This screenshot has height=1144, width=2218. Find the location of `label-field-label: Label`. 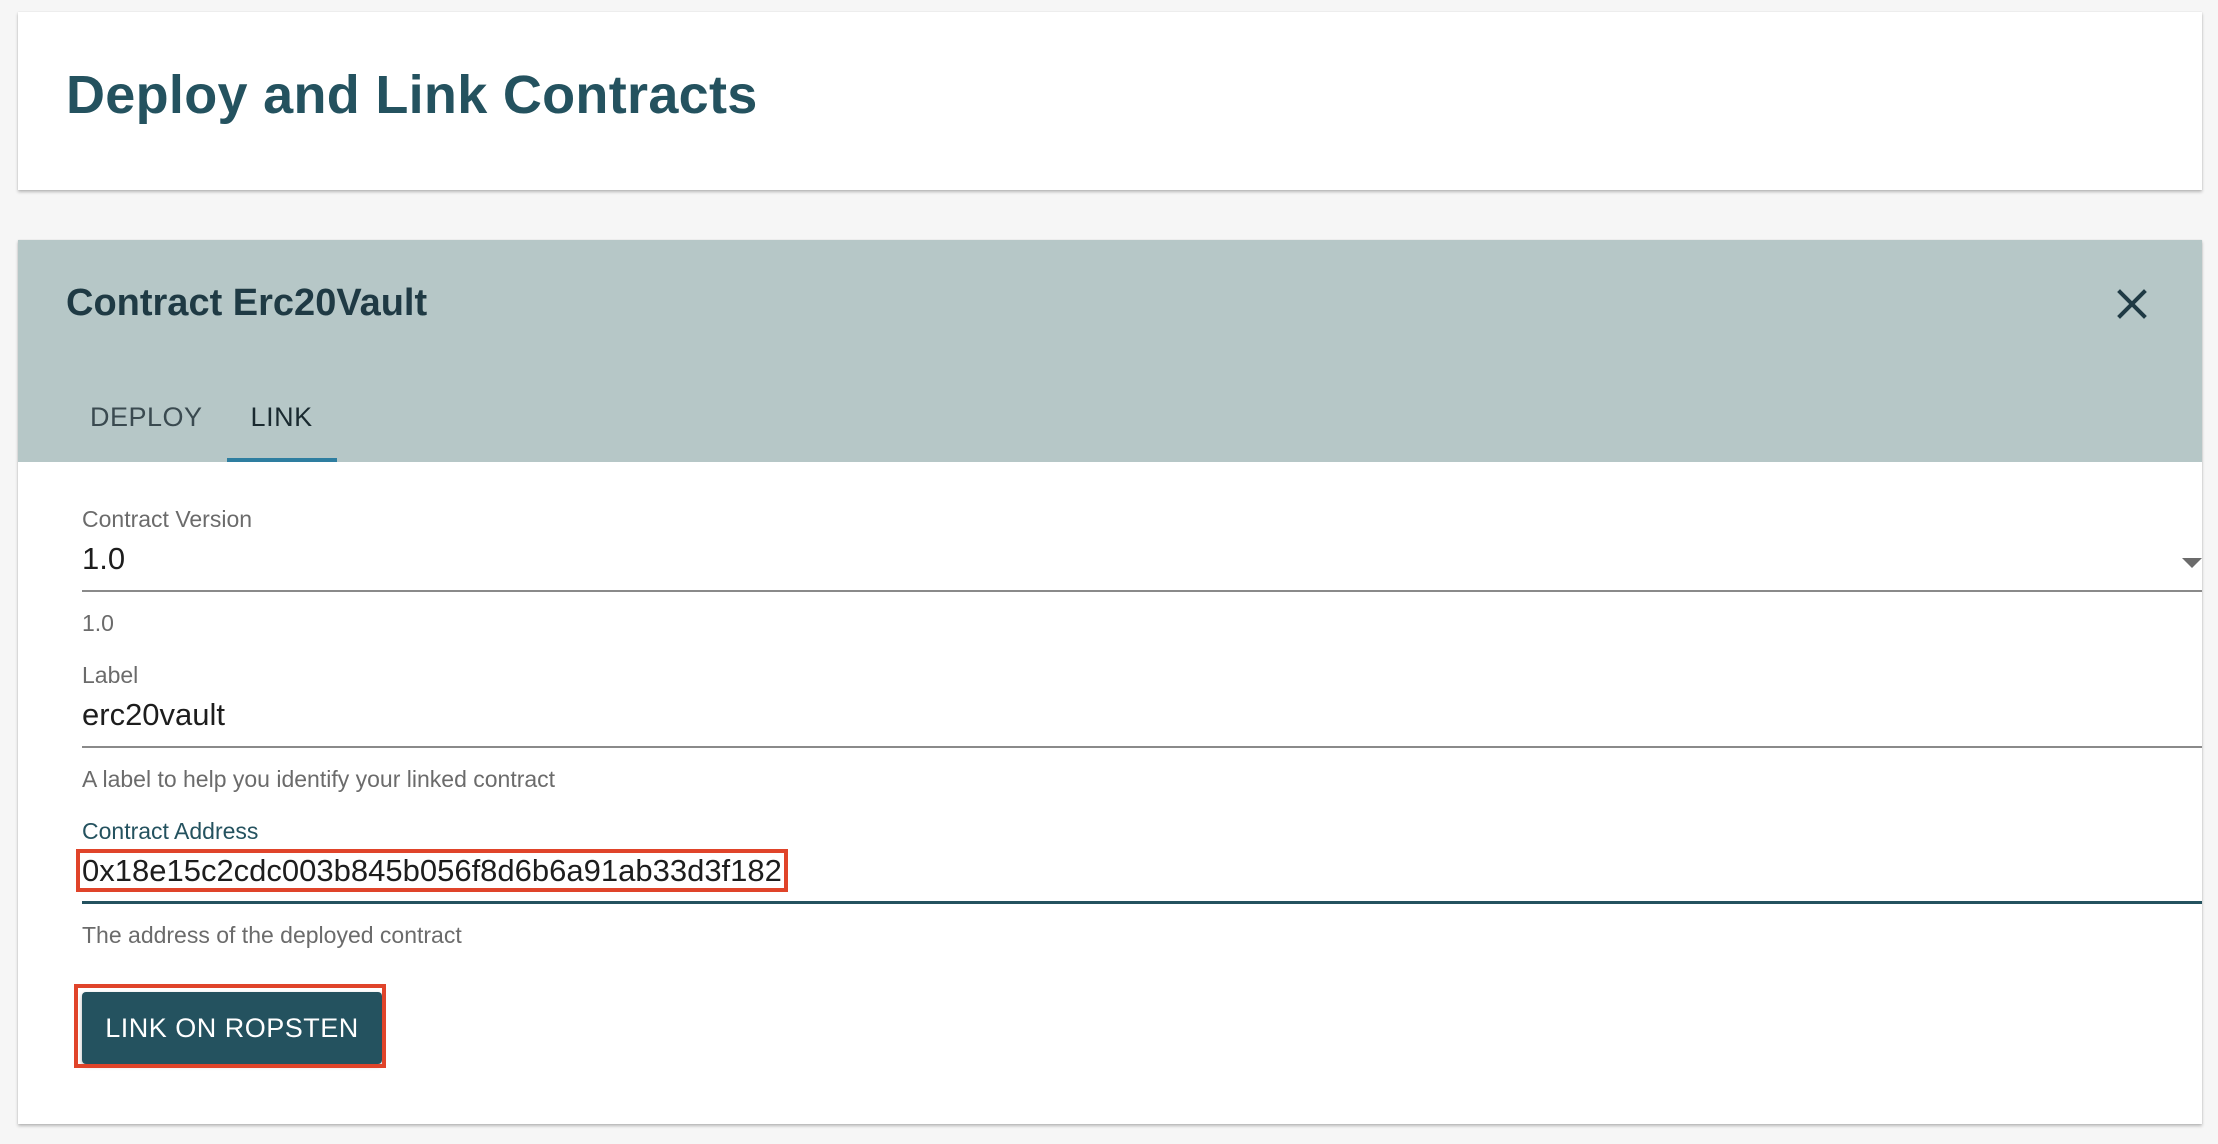

label-field-label: Label is located at coordinates (110, 675).